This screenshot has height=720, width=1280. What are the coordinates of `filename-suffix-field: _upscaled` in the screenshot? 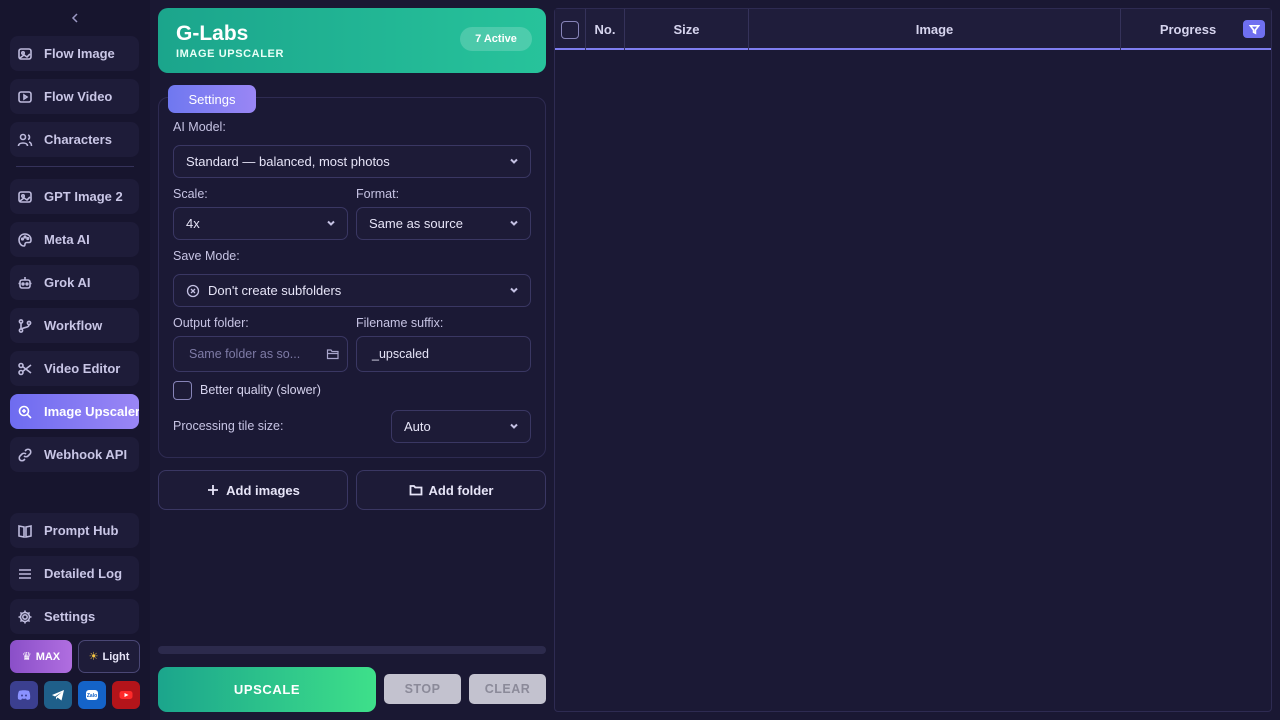 It's located at (443, 354).